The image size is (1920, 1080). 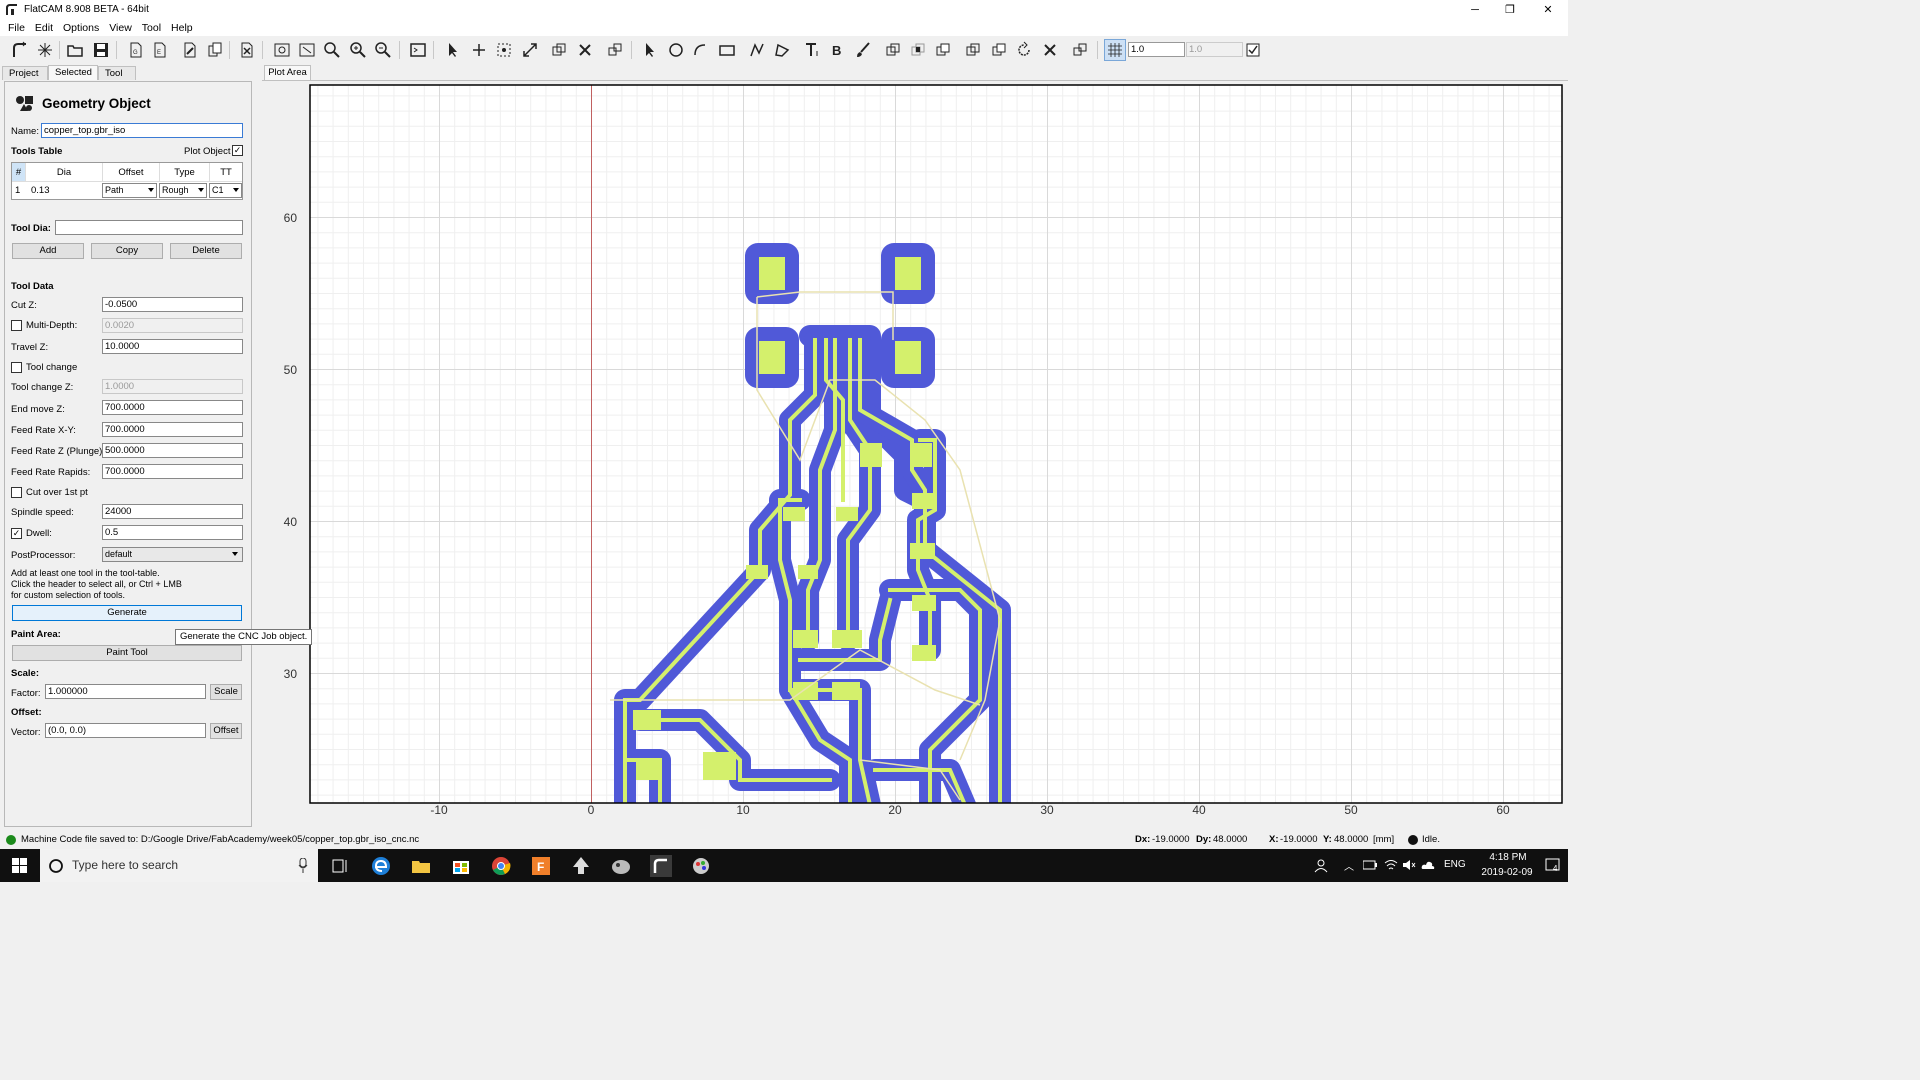 What do you see at coordinates (381, 866) in the screenshot?
I see `edge-browser-icon` at bounding box center [381, 866].